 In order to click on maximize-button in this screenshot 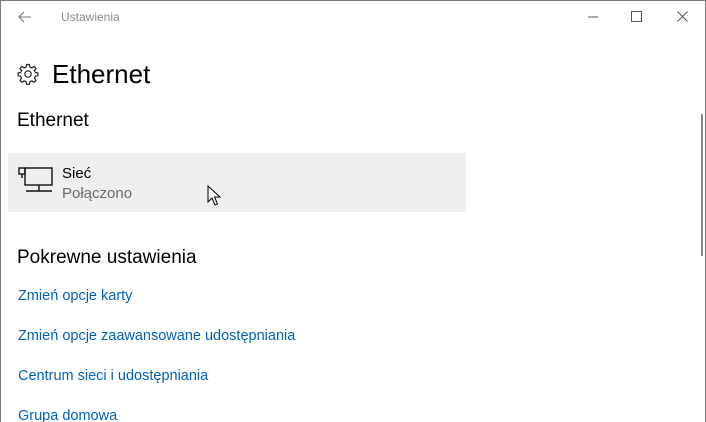, I will do `click(636, 16)`.